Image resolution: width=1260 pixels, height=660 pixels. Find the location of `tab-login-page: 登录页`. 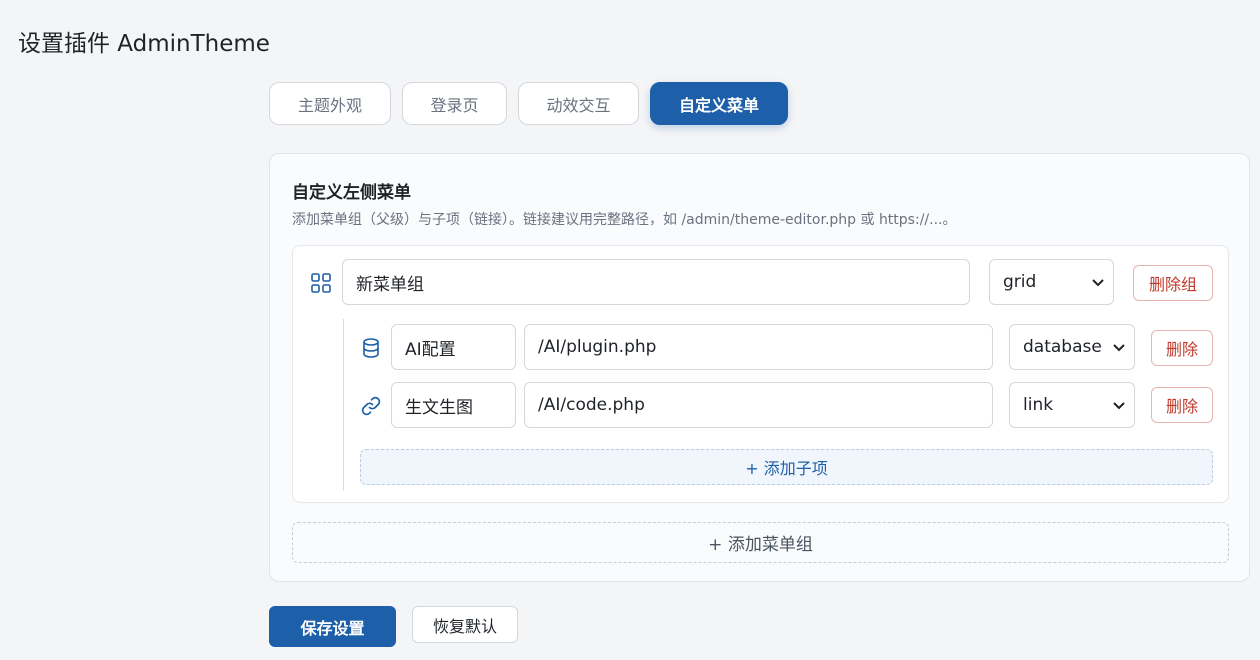

tab-login-page: 登录页 is located at coordinates (454, 103).